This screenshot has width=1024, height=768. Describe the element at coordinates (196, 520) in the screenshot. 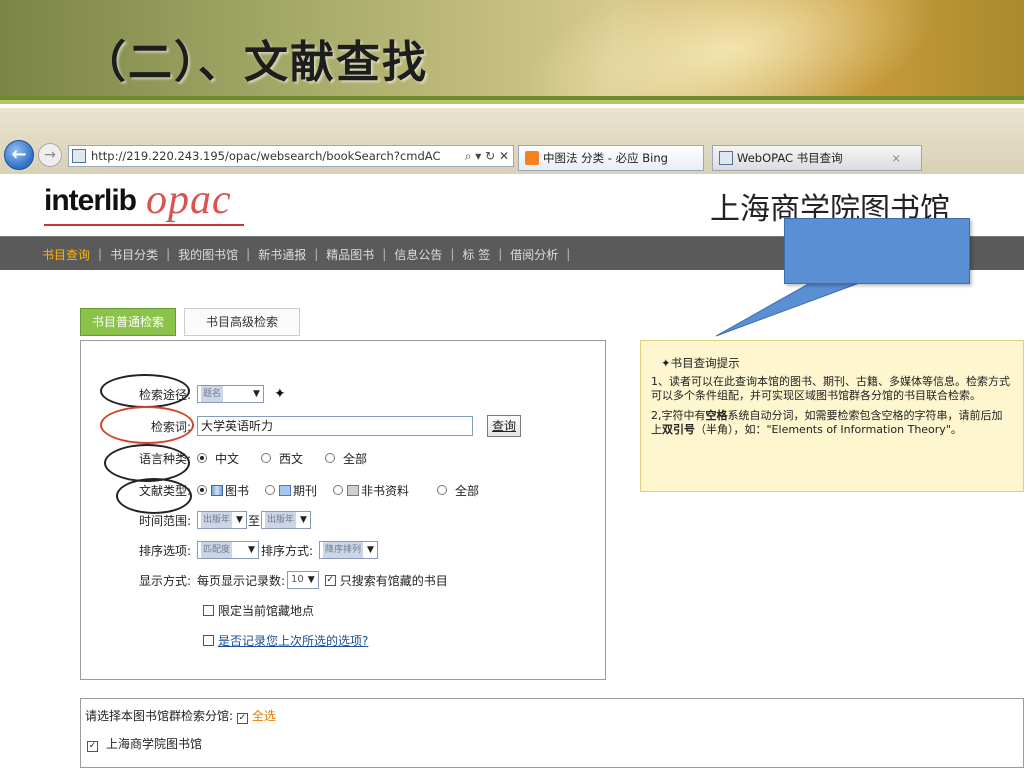

I see `time-row: 时间范围: 出版年 ▼ 至 出版年 ▼` at that location.